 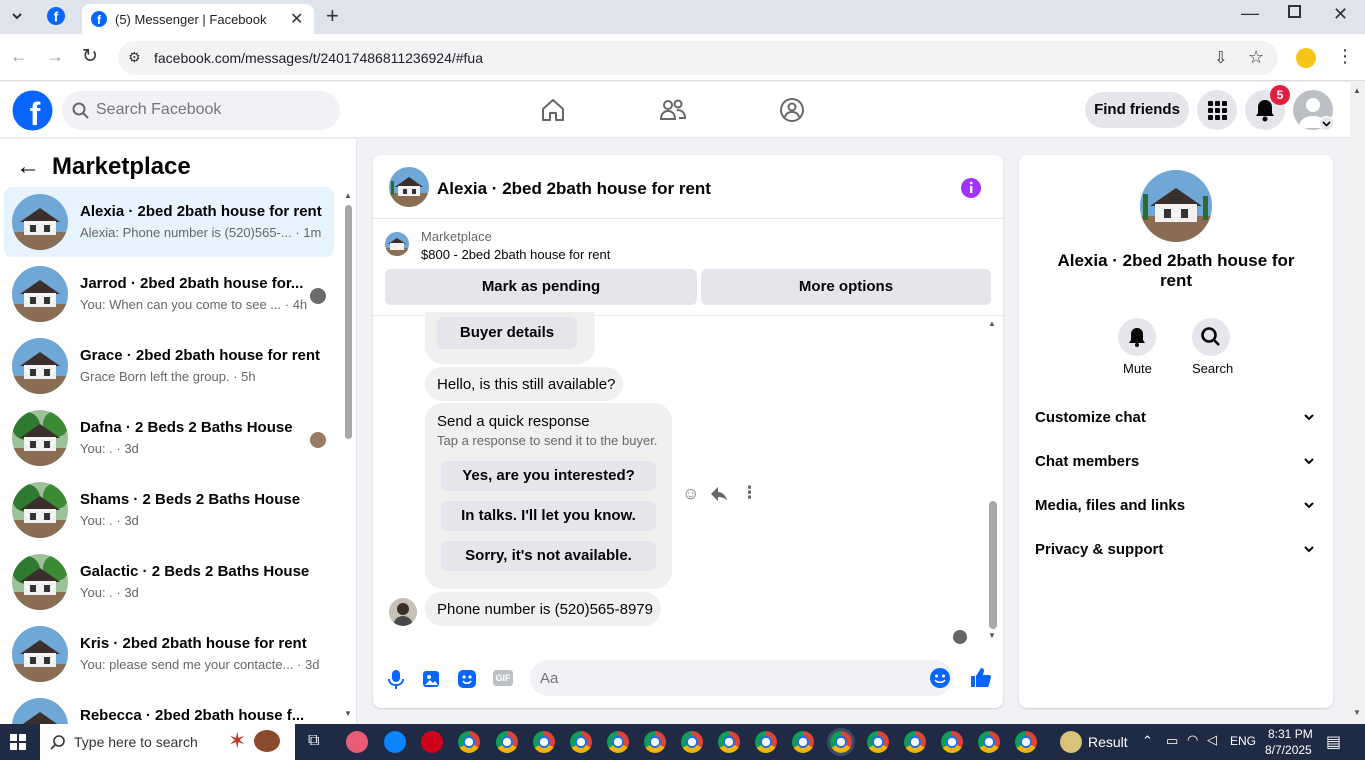 I want to click on facebook-logo-icon: f, so click(x=32, y=110).